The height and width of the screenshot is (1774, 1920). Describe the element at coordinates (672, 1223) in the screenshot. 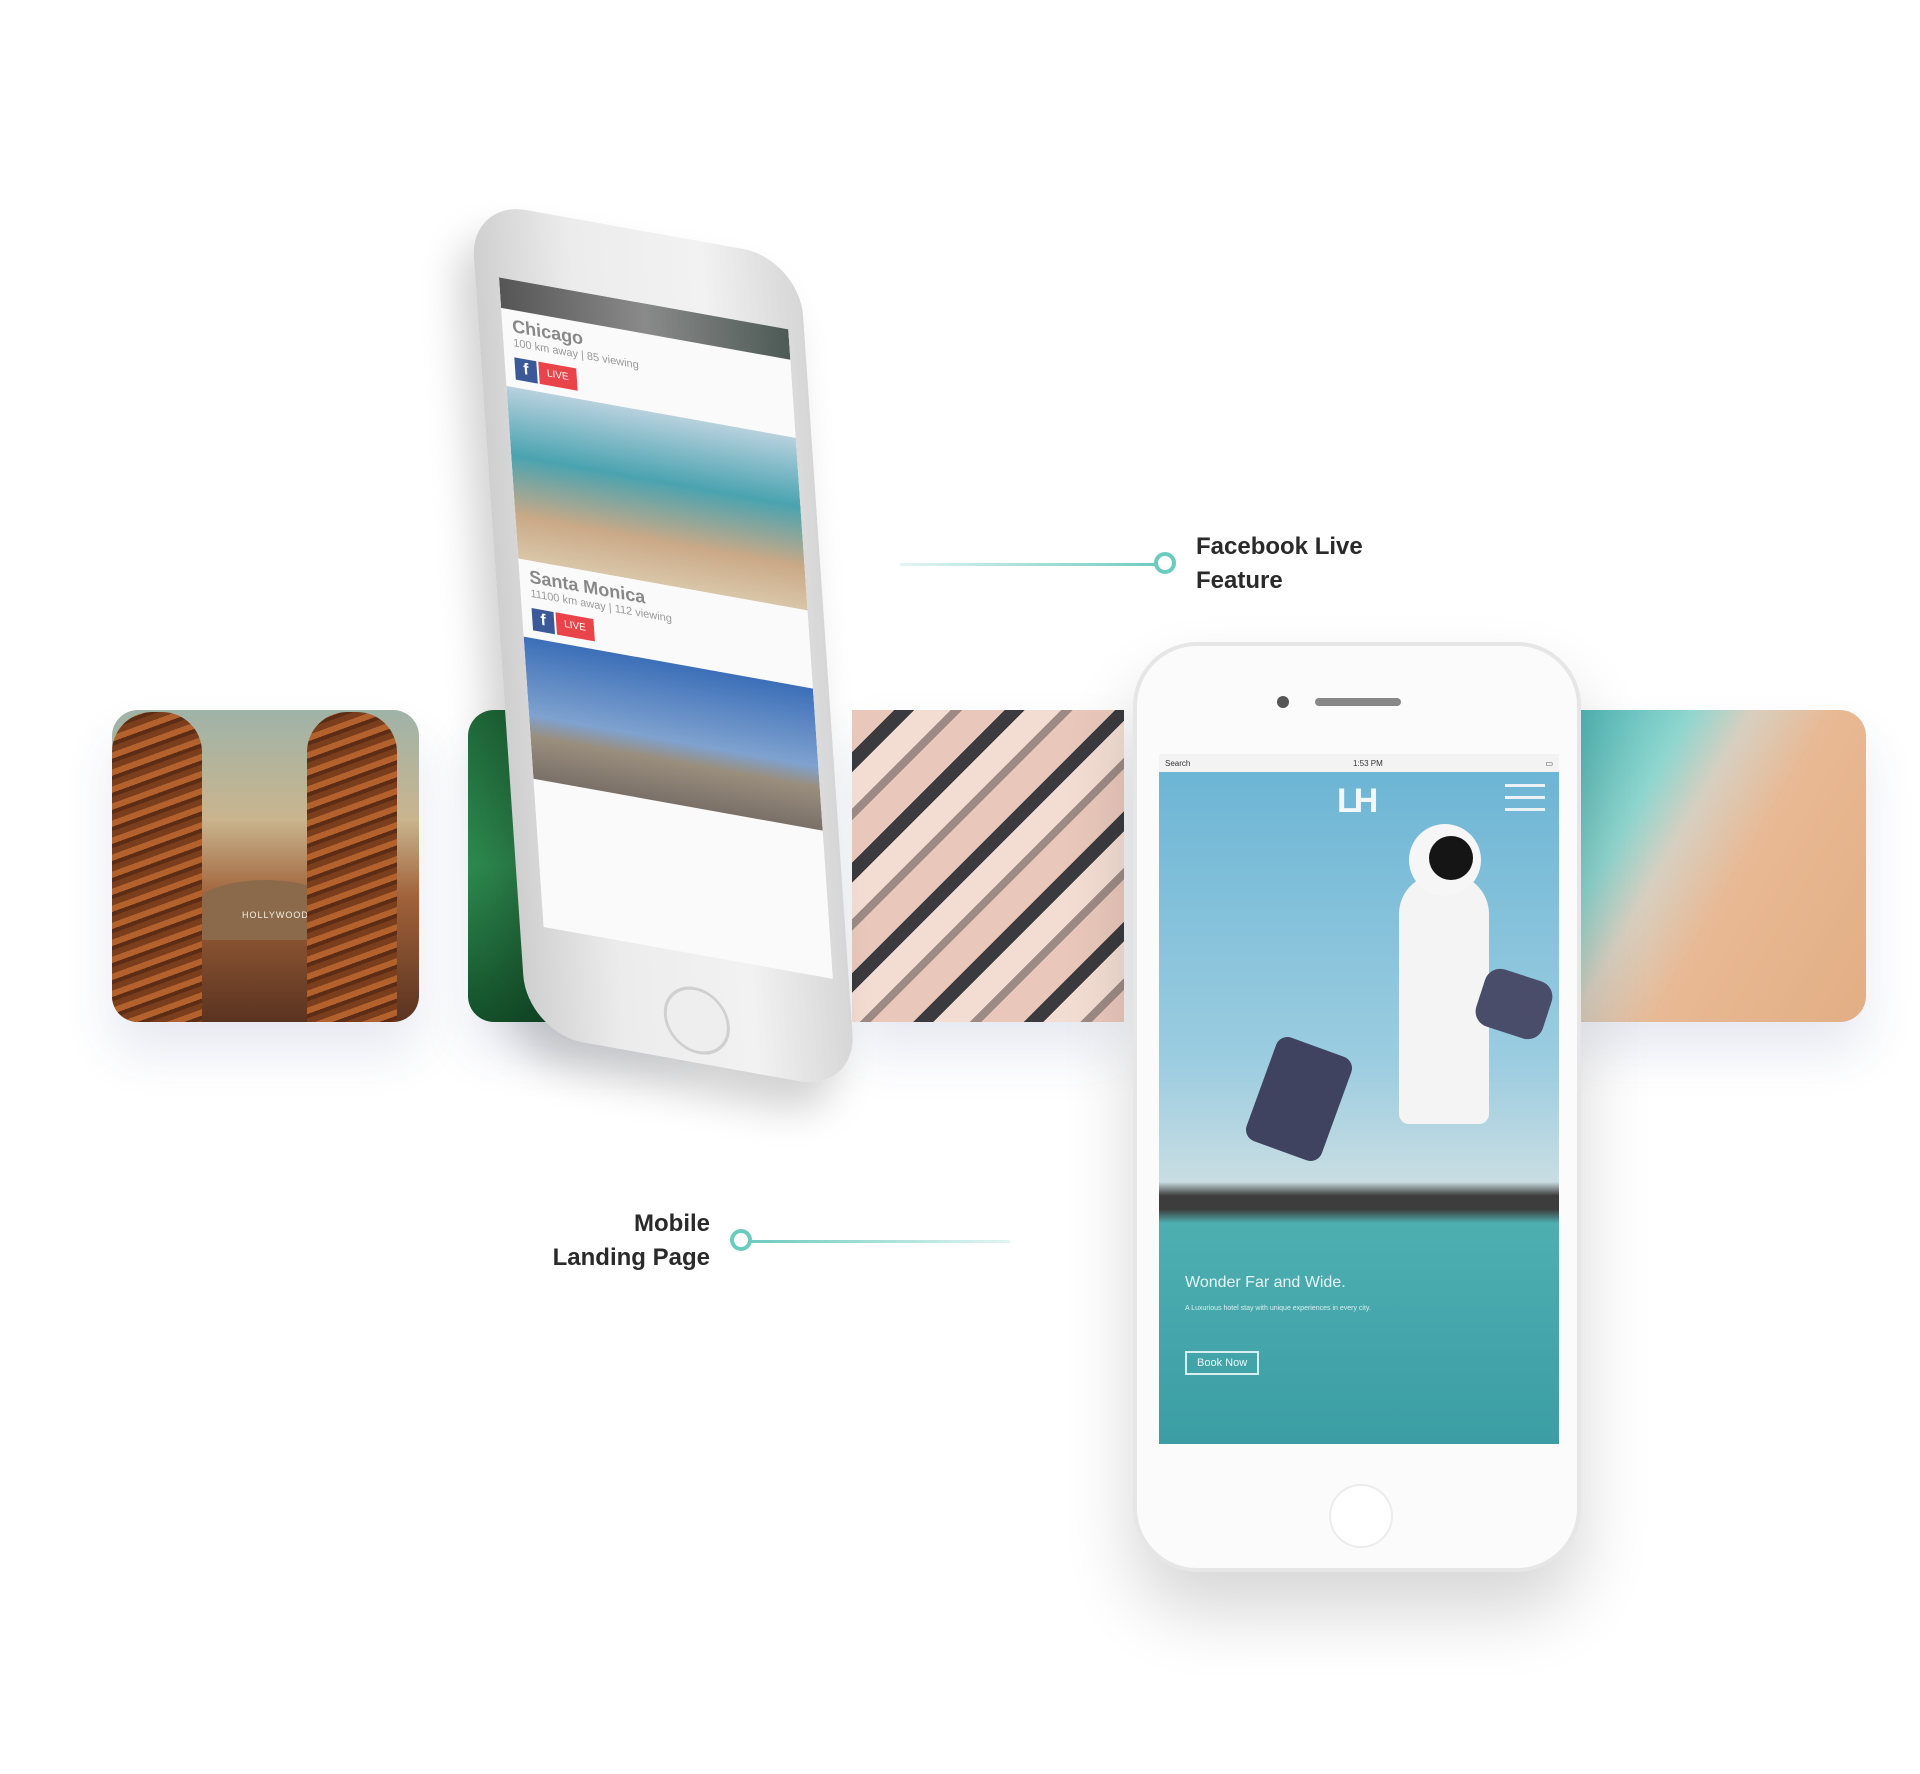

I see `callout-line1: Mobile` at that location.